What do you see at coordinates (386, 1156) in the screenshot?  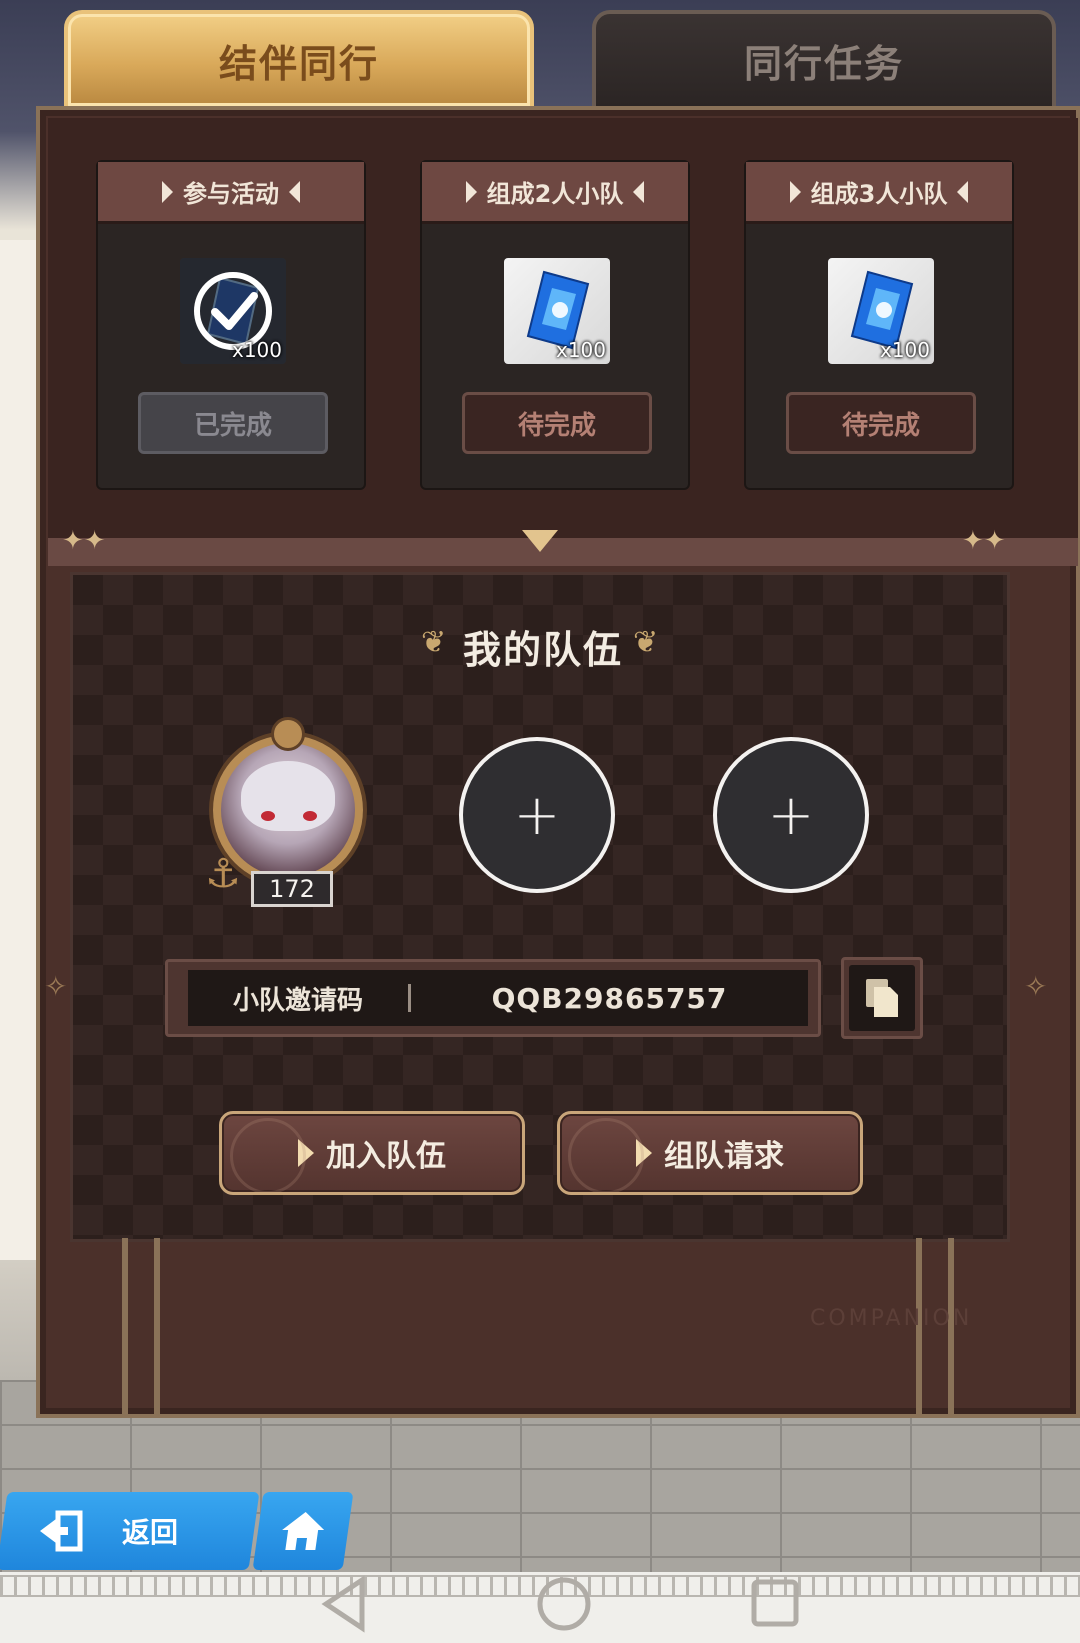 I see `join-team-label: 加入队伍` at bounding box center [386, 1156].